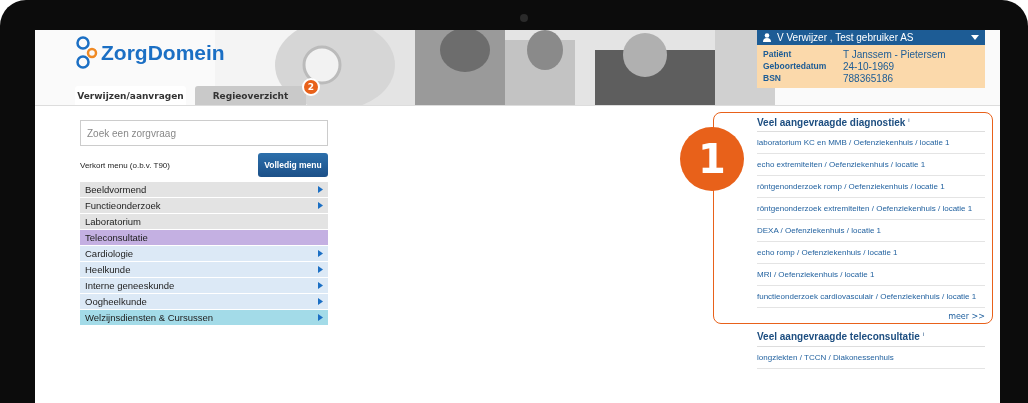  I want to click on menu-item: Beeldvormend, so click(204, 190).